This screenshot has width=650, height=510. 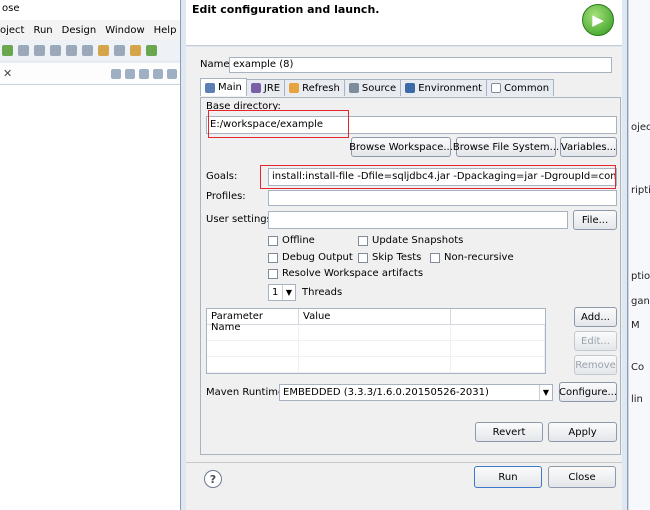 What do you see at coordinates (172, 73) in the screenshot?
I see `link-icon` at bounding box center [172, 73].